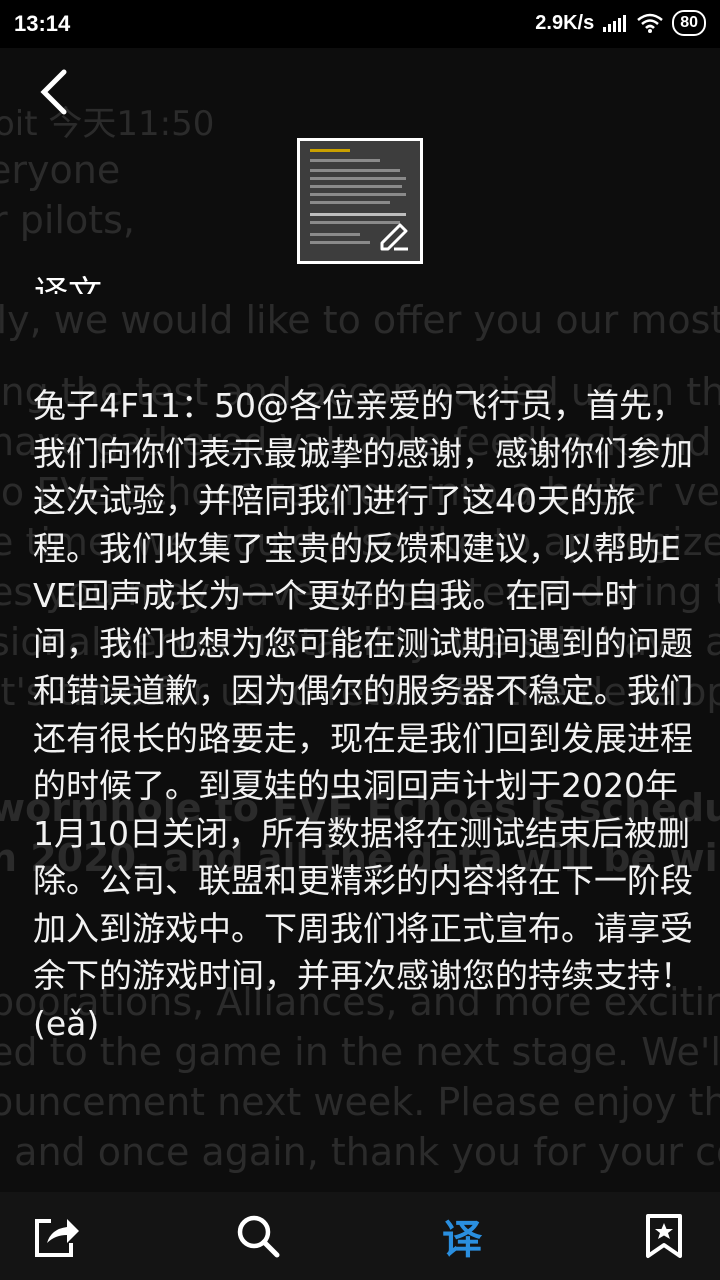  I want to click on search-button, so click(258, 1236).